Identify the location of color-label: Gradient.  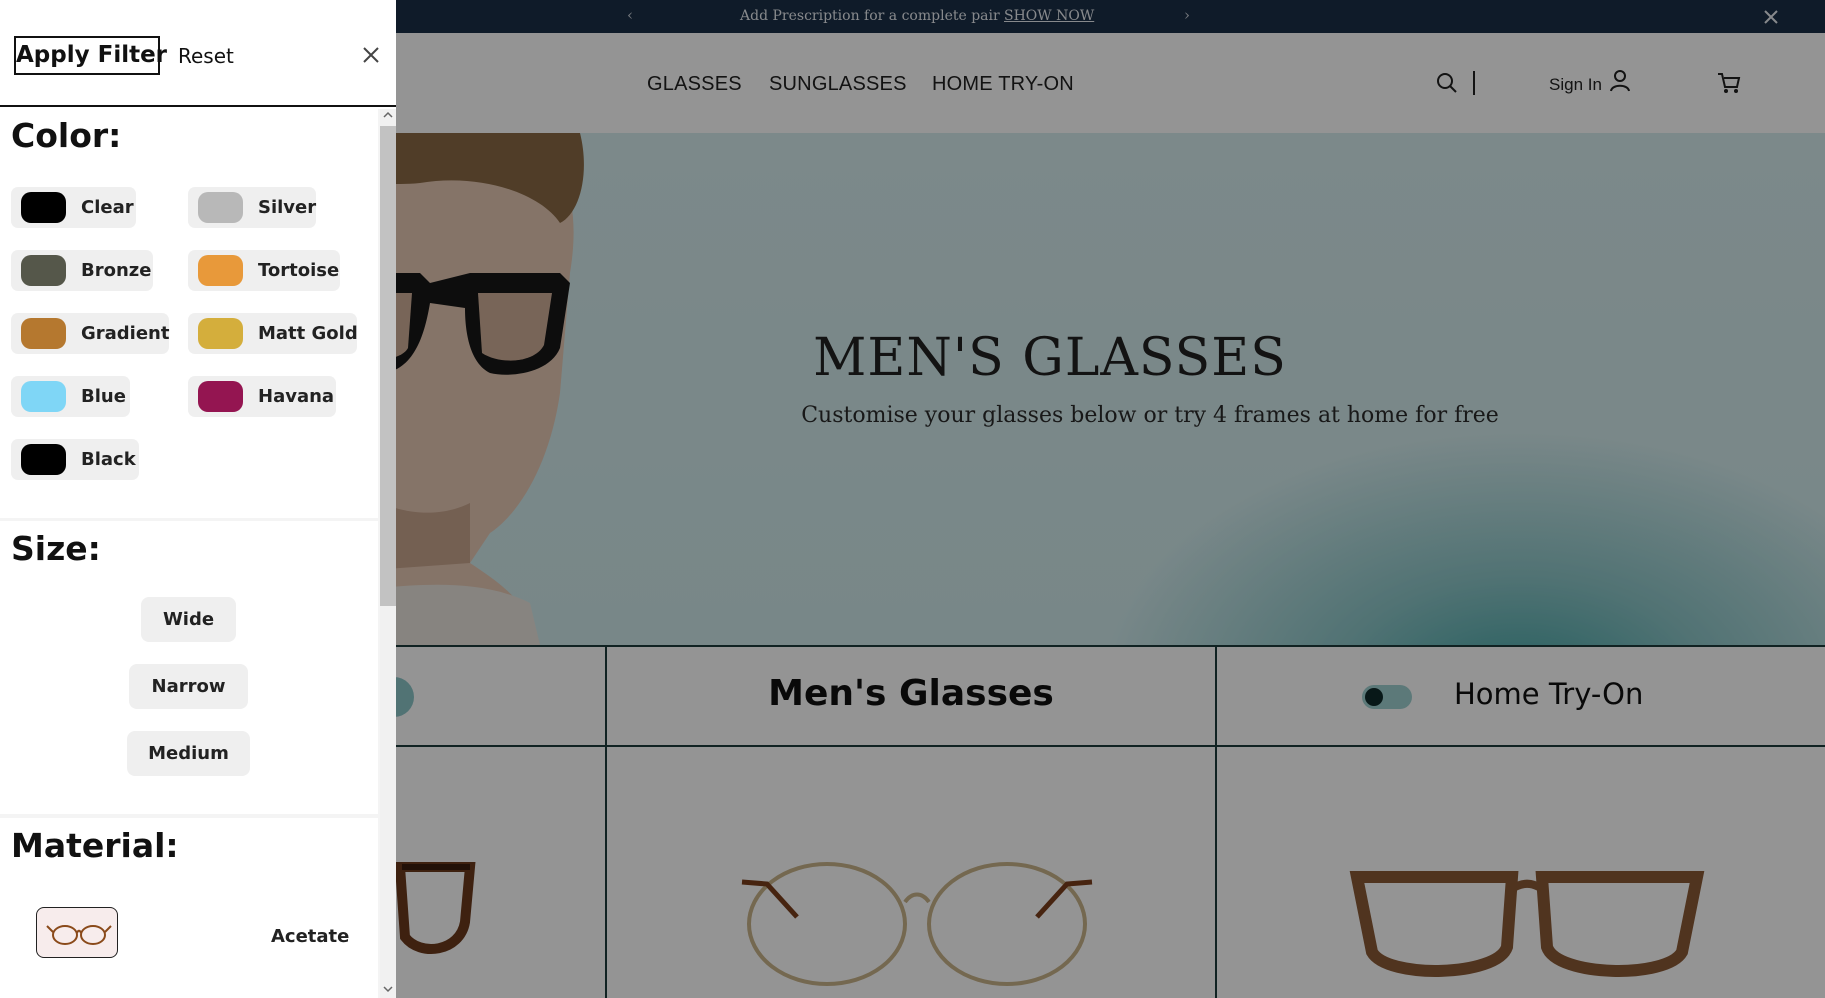
(125, 333).